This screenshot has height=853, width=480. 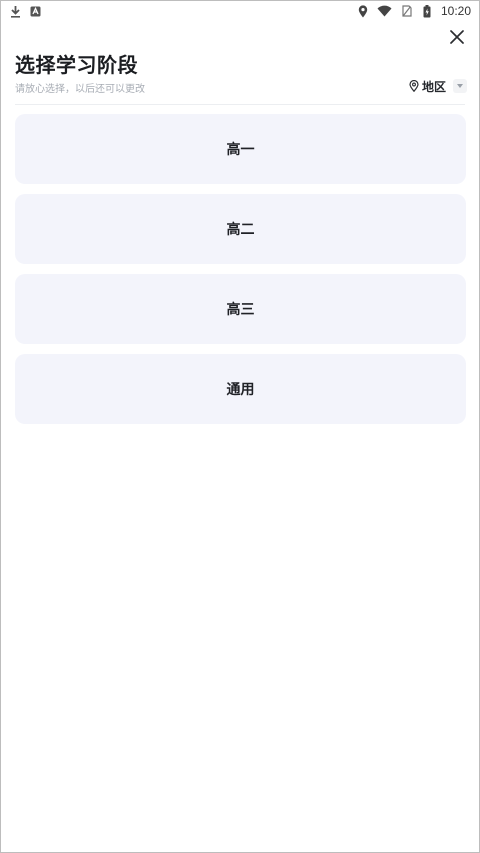 I want to click on region-selector: 地区, so click(x=438, y=86).